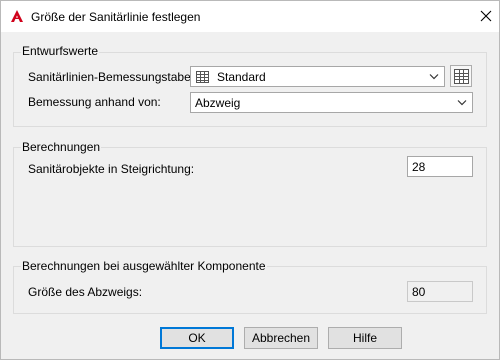  I want to click on title-bar: Größe der Sanitärlinie festlegen, so click(250, 16).